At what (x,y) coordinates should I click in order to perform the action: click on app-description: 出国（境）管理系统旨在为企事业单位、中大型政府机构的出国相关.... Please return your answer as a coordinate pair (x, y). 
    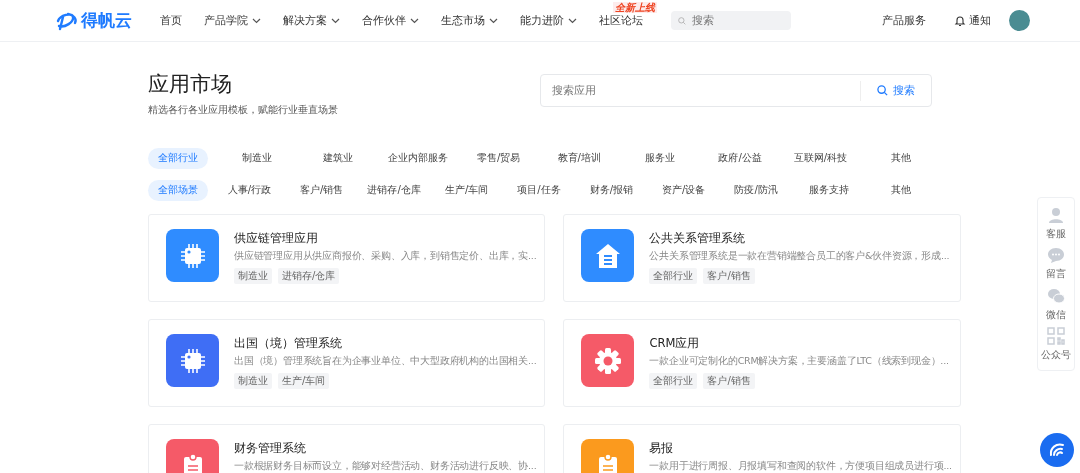
    Looking at the image, I should click on (385, 361).